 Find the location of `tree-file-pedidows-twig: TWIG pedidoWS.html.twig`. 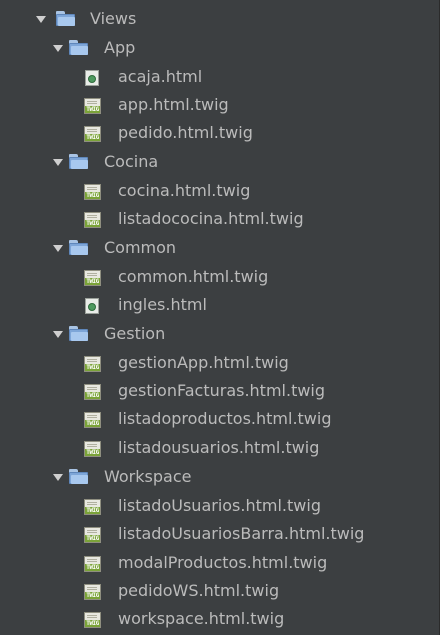

tree-file-pedidows-twig: TWIG pedidoWS.html.twig is located at coordinates (220, 592).